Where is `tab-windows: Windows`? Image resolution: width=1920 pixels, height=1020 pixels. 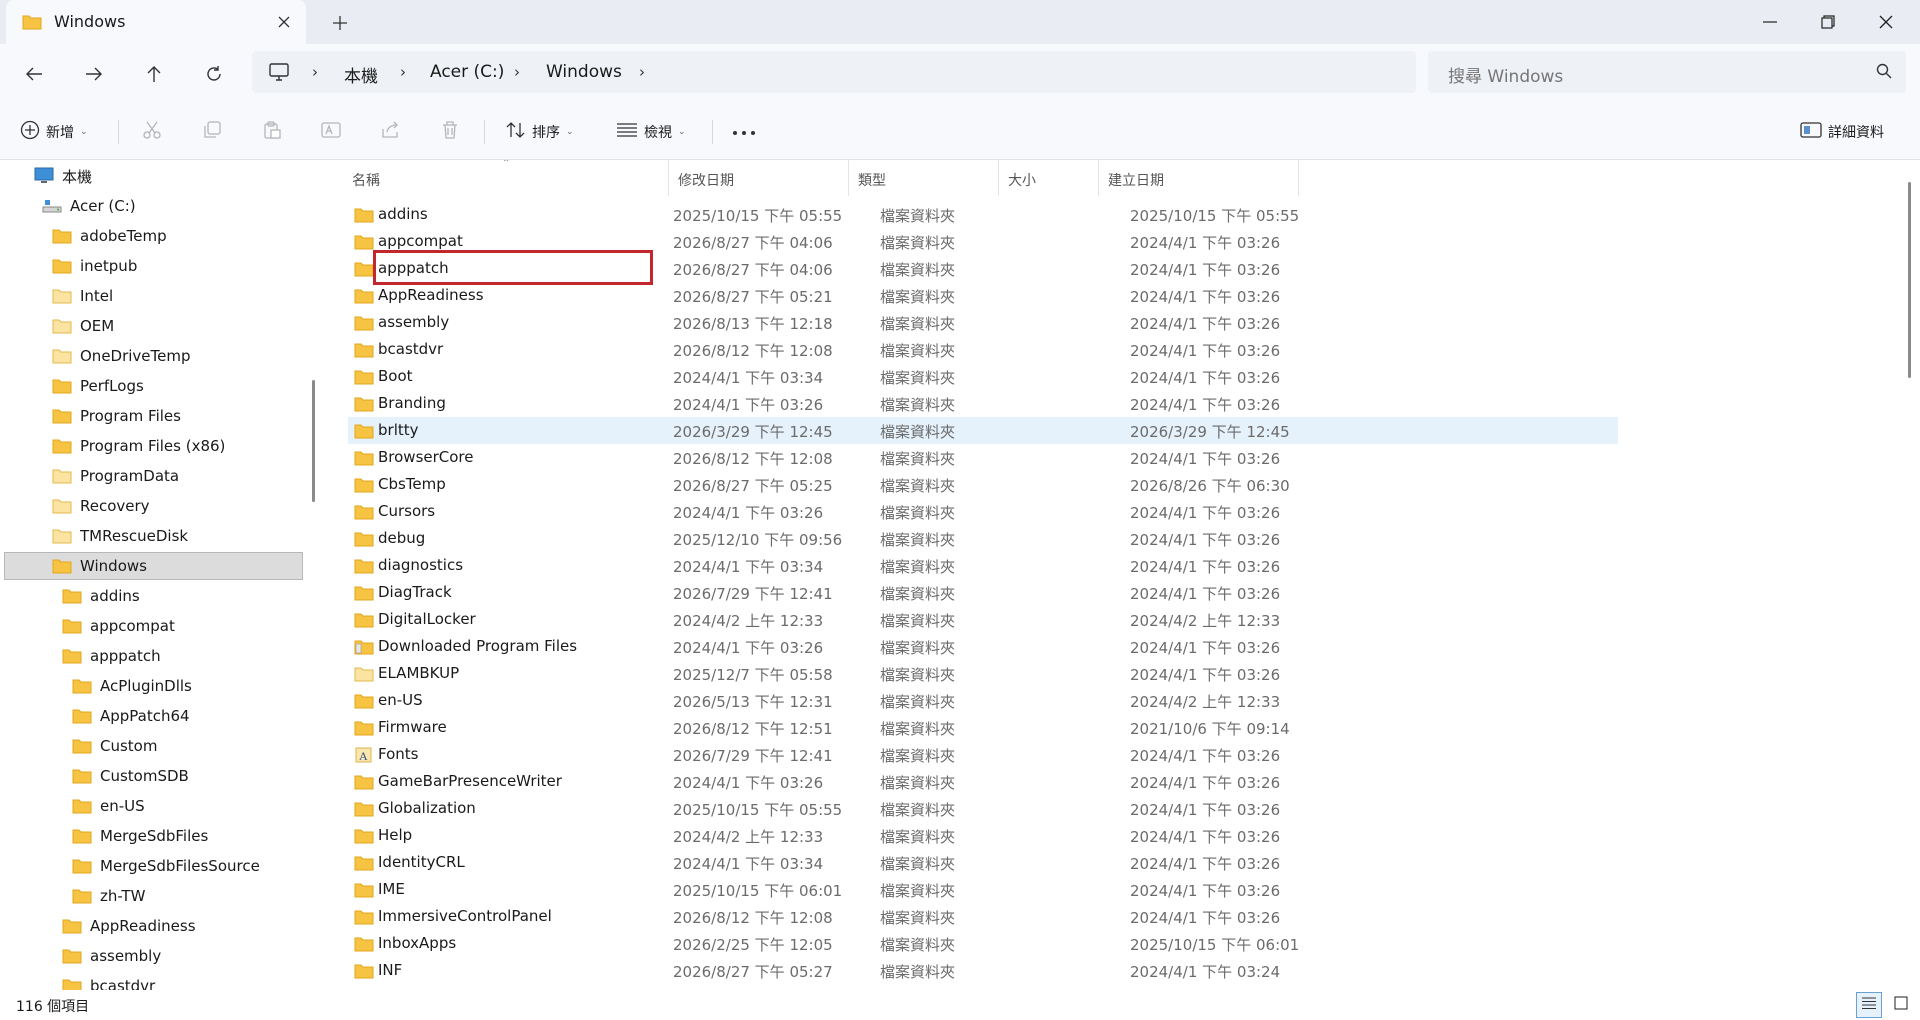
tab-windows: Windows is located at coordinates (156, 22).